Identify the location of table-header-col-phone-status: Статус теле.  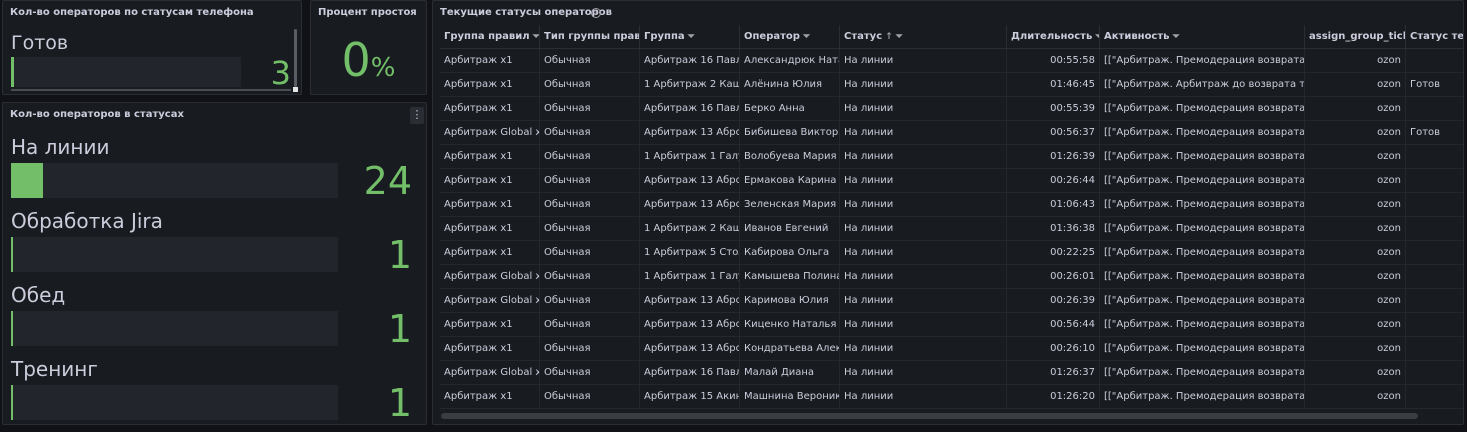
(1434, 37).